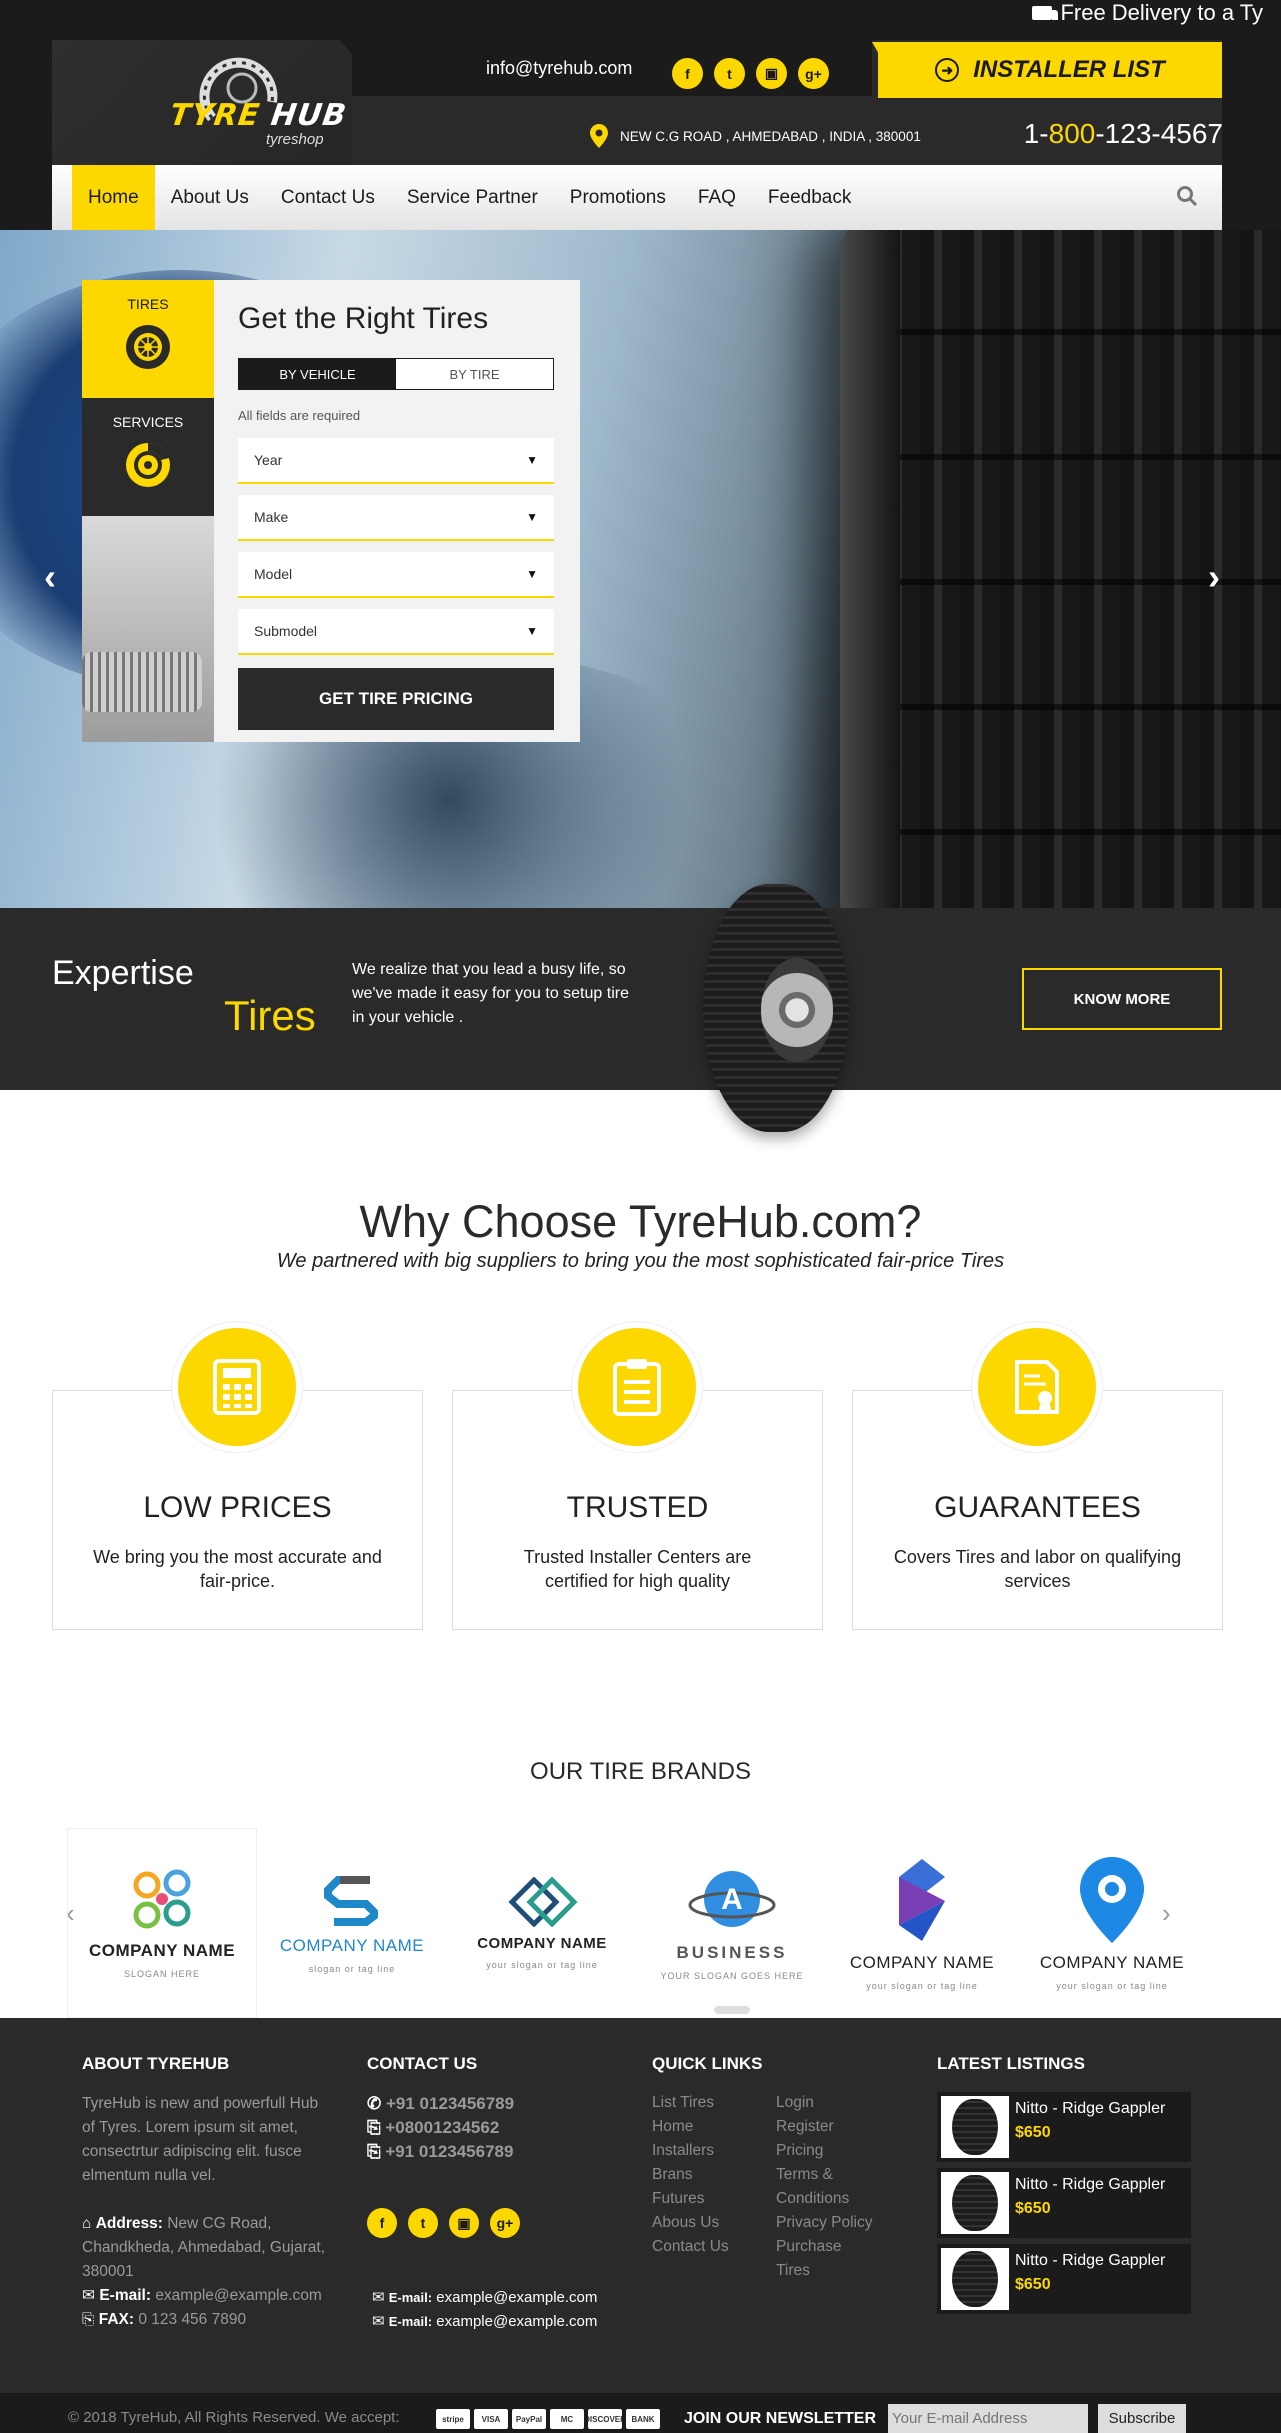  Describe the element at coordinates (148, 629) in the screenshot. I see `car-image` at that location.